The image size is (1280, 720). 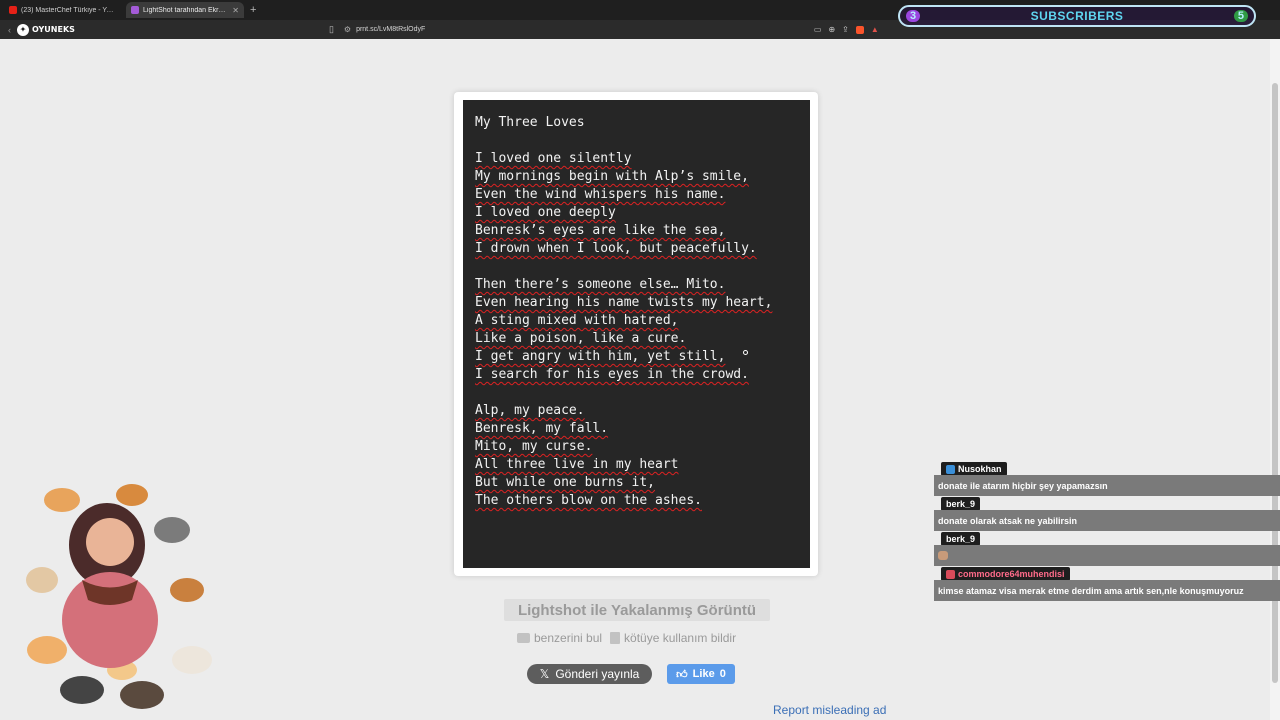 I want to click on address-bar: ⚙ prnt.sc/LvM8tRslOdyF, so click(x=579, y=29).